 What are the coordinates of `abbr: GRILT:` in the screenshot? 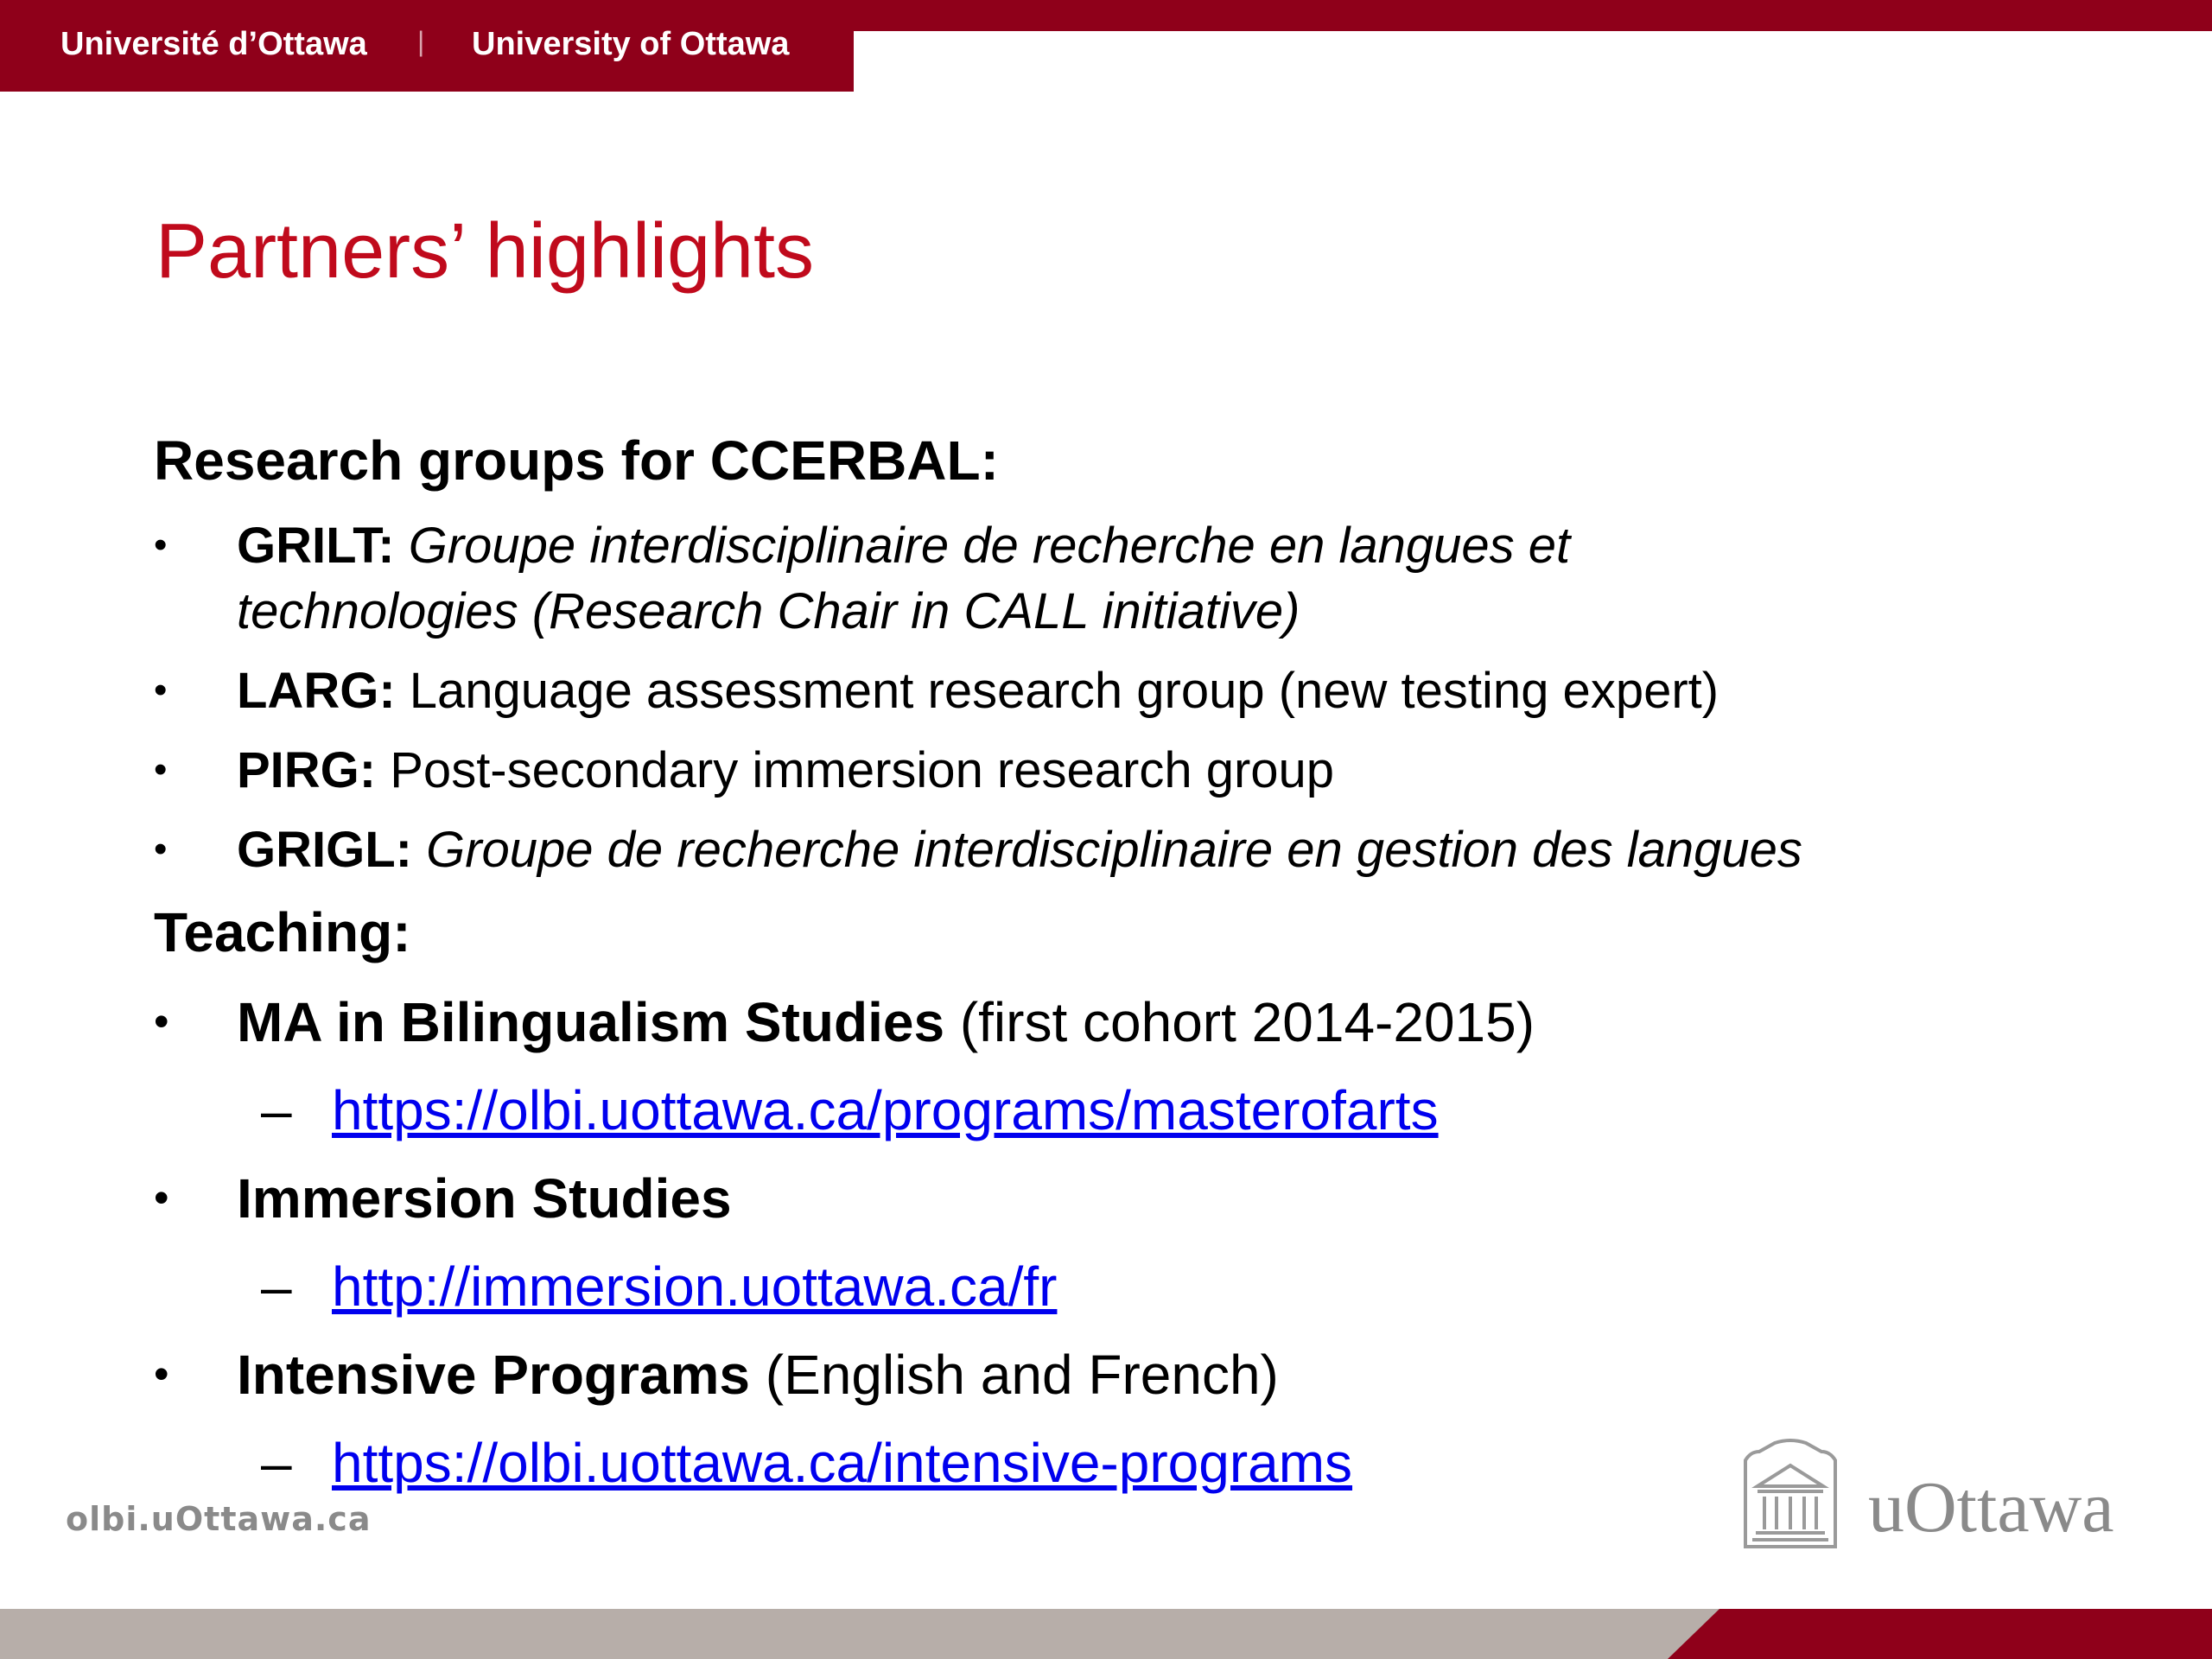 It's located at (316, 546).